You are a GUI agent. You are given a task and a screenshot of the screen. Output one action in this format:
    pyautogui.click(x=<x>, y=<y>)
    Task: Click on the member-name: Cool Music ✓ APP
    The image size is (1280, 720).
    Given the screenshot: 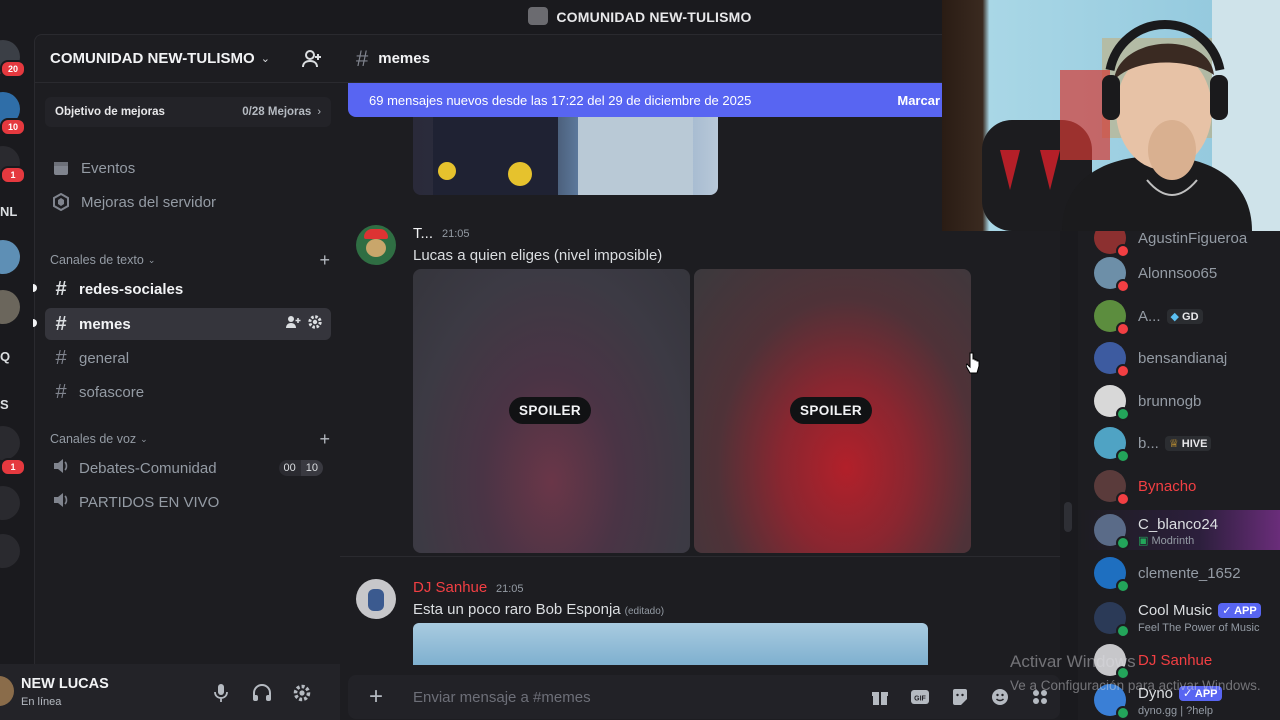 What is the action you would take?
    pyautogui.click(x=1199, y=610)
    